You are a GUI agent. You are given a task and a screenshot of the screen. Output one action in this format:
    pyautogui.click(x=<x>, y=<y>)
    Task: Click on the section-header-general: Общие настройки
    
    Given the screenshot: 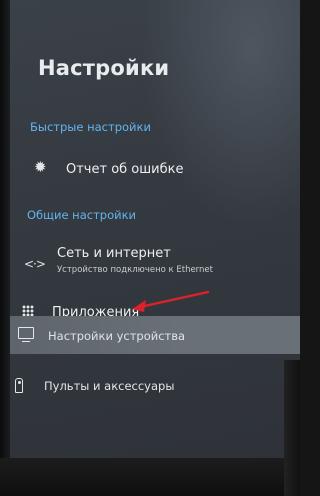 What is the action you would take?
    pyautogui.click(x=81, y=215)
    